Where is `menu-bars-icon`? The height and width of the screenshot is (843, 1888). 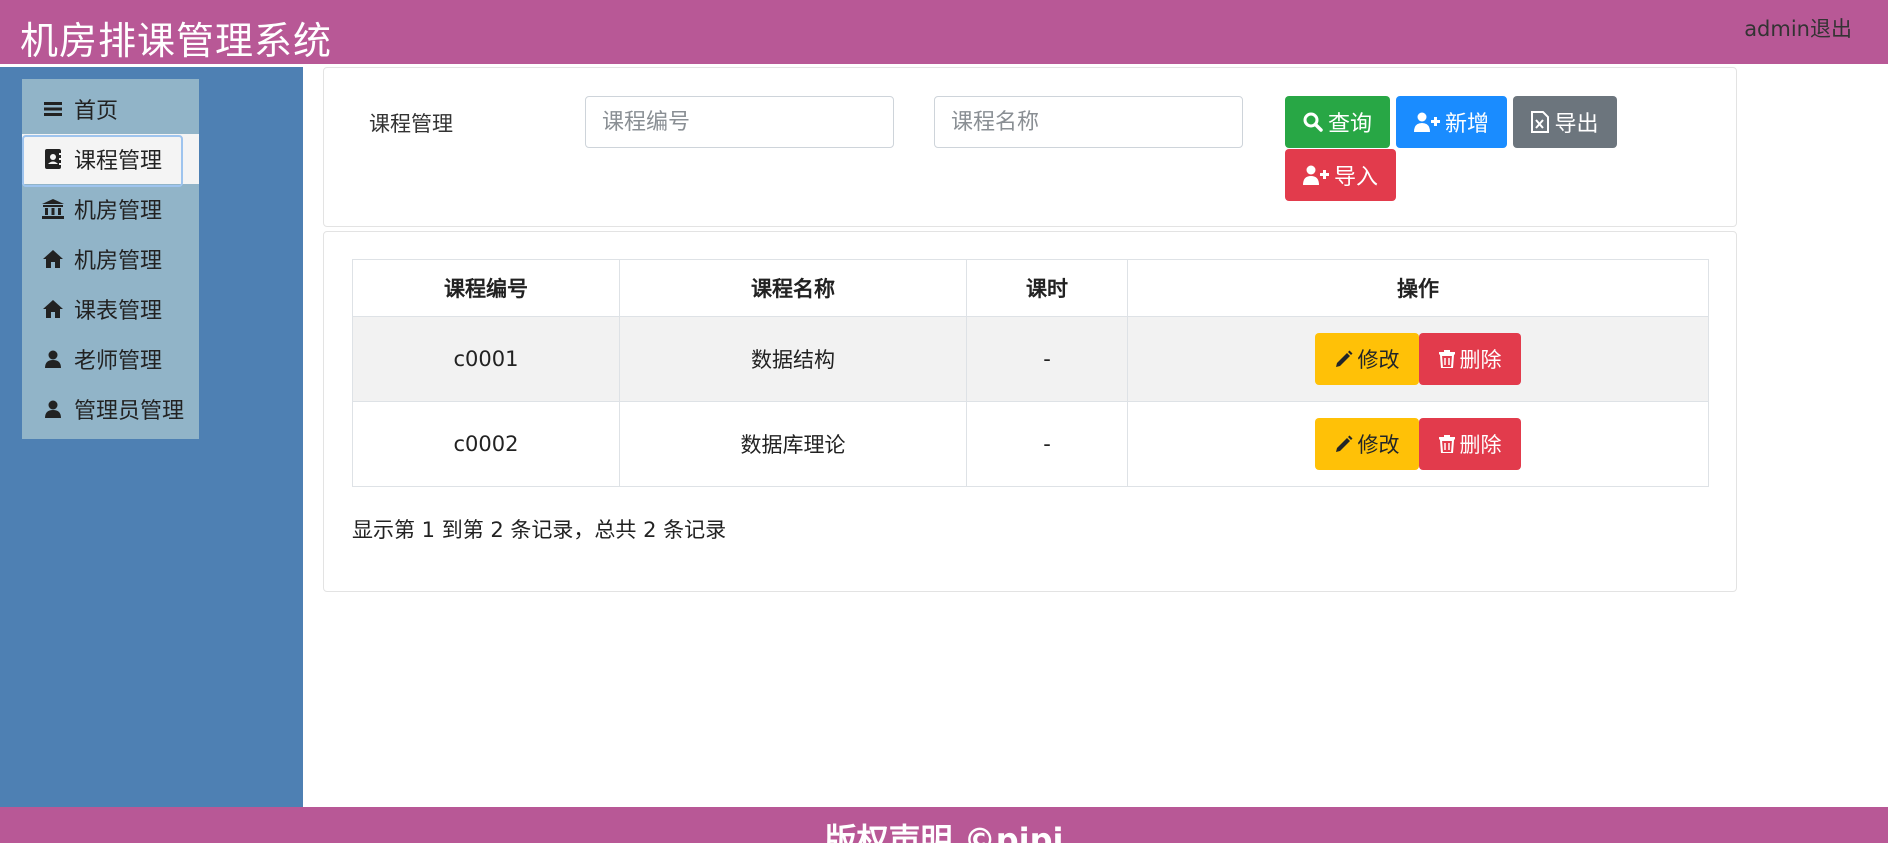 menu-bars-icon is located at coordinates (53, 109).